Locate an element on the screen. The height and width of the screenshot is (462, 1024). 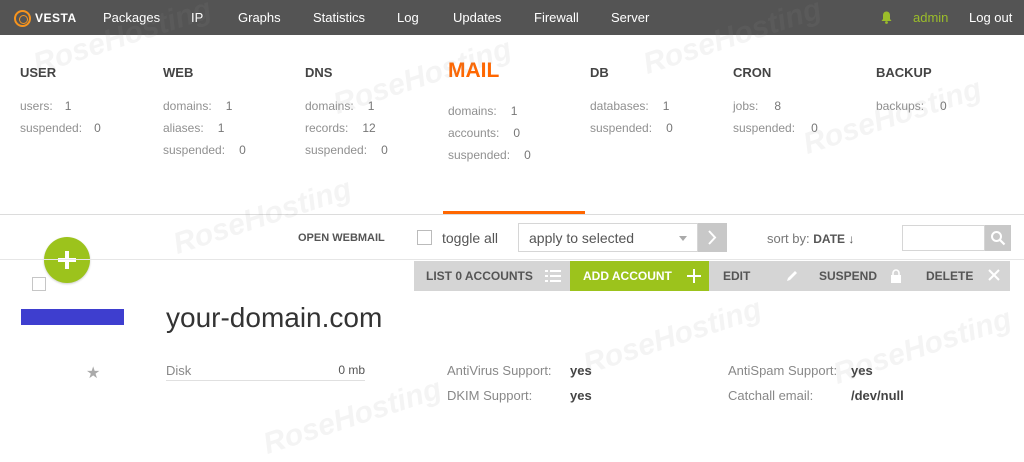
antispam-value: yes is located at coordinates (862, 370).